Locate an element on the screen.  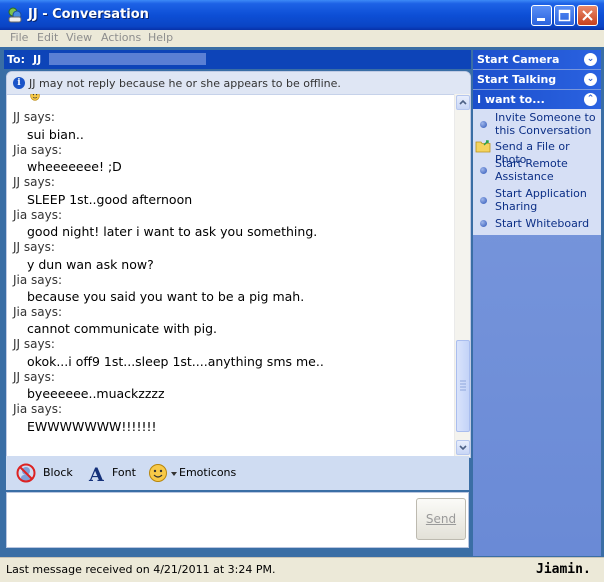
to-label: To: is located at coordinates (16, 59).